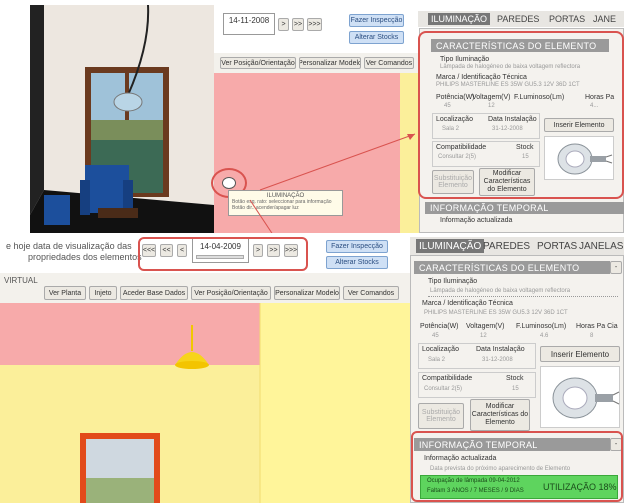 Image resolution: width=624 pixels, height=503 pixels. I want to click on stocks-button-top: Alterar Stocks, so click(376, 37).